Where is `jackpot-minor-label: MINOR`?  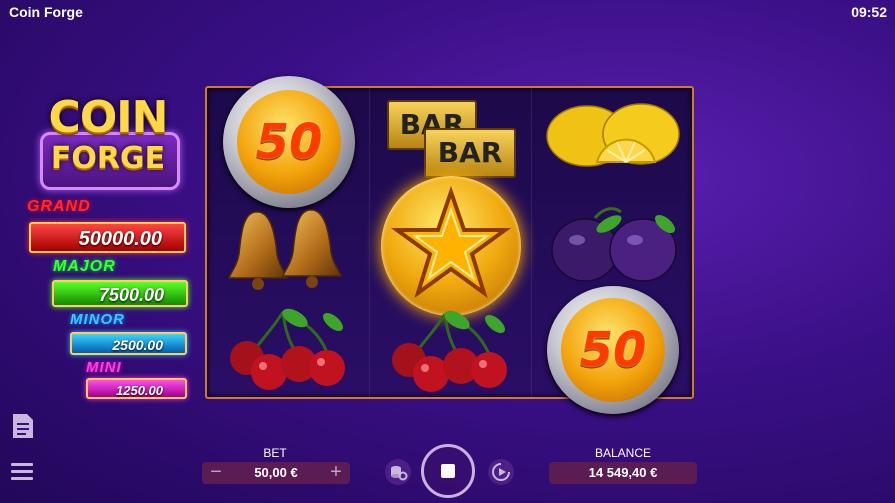
jackpot-minor-label: MINOR is located at coordinates (97, 319).